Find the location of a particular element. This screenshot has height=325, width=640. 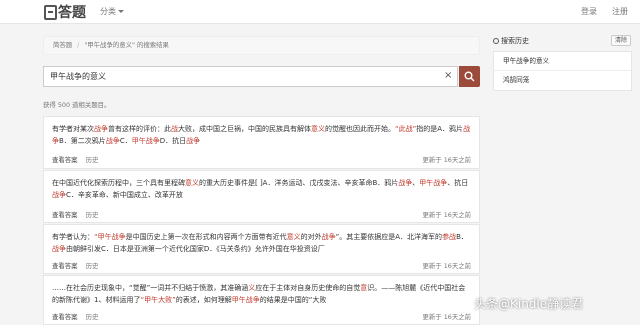

logo-text: 答题 is located at coordinates (72, 13).